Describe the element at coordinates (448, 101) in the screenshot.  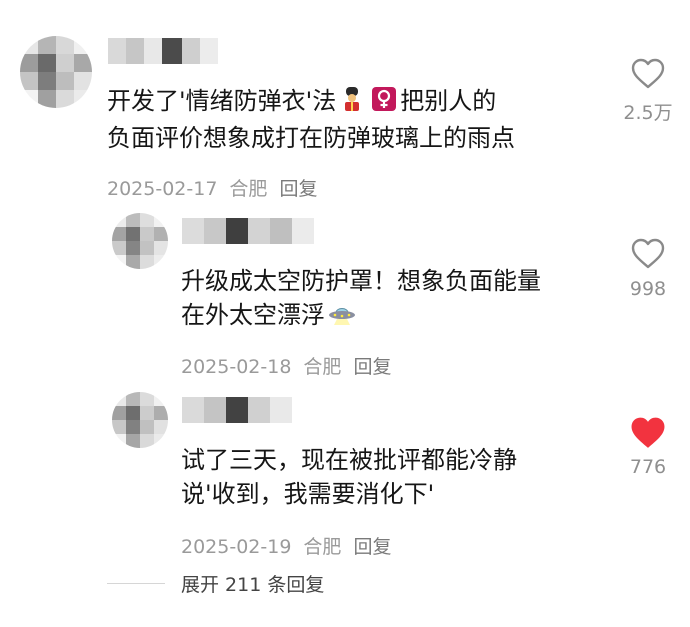
I see `comment-text-line: 把别人的` at that location.